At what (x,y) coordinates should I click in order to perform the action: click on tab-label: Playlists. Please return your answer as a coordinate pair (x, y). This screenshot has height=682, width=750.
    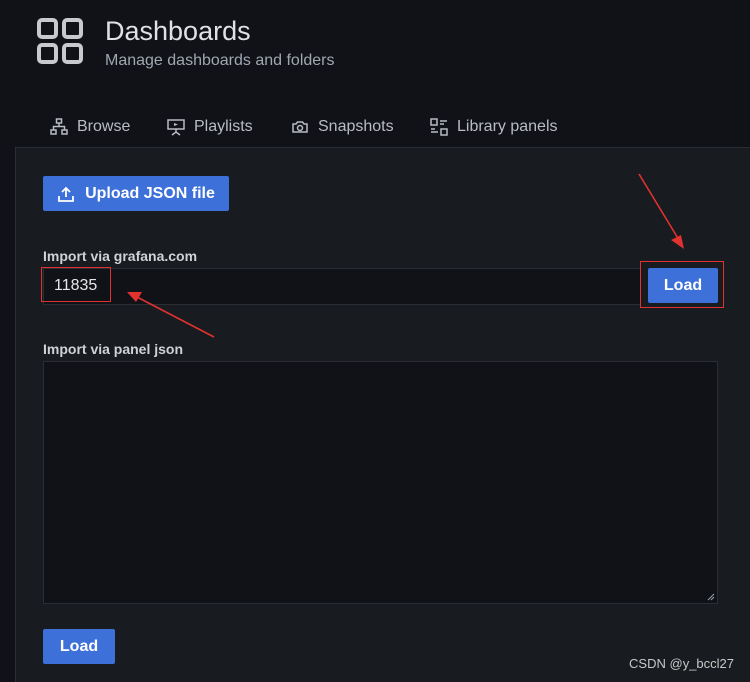
    Looking at the image, I should click on (223, 126).